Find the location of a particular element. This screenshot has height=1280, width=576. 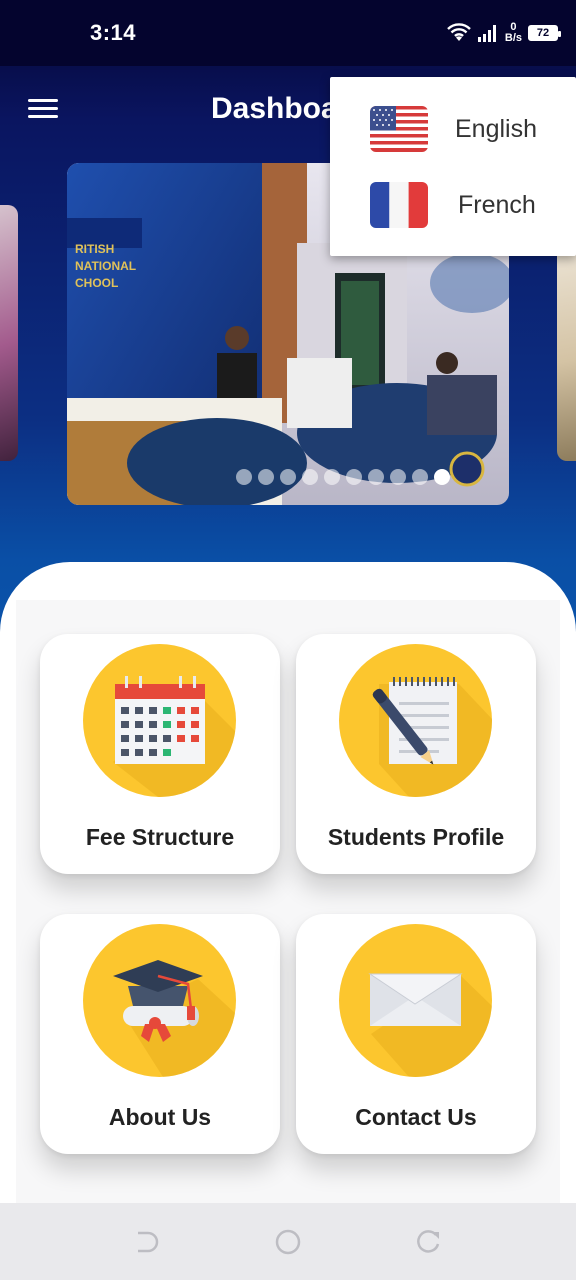

fee-structure-label: Fee Structure is located at coordinates (160, 837).